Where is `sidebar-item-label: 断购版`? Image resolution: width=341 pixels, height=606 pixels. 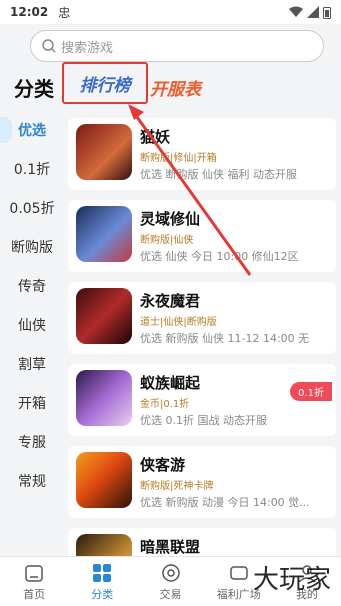
sidebar-item-label: 断购版 is located at coordinates (32, 247).